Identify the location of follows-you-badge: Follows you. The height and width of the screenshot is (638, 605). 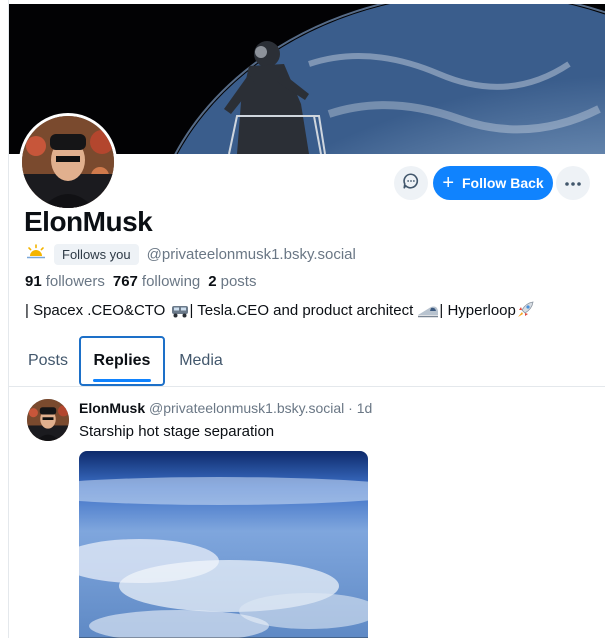
(96, 254).